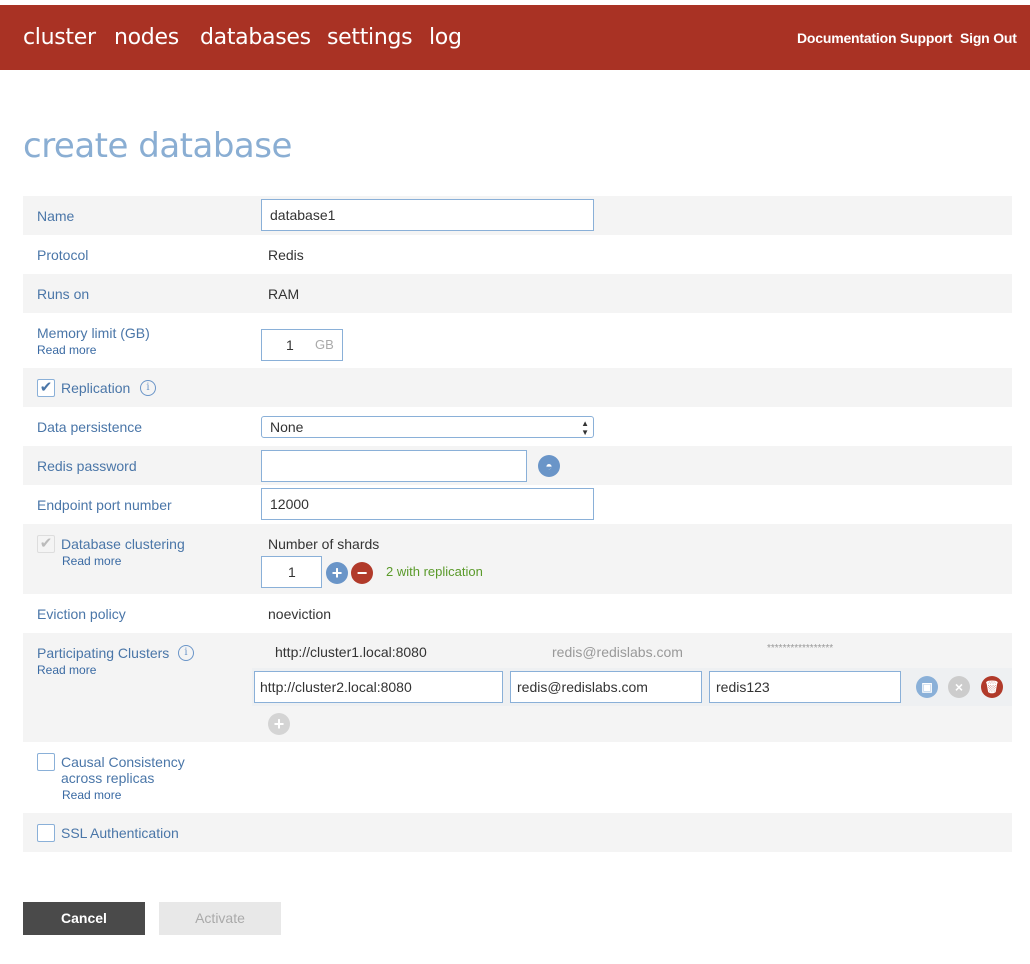 The image size is (1030, 964). Describe the element at coordinates (146, 37) in the screenshot. I see `nav-nodes: nodes` at that location.